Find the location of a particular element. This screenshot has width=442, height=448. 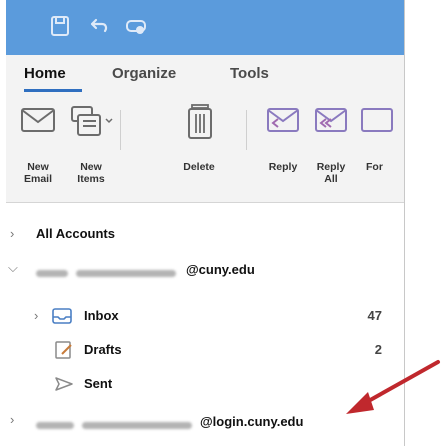

folder-sent: Sent is located at coordinates (205, 384).